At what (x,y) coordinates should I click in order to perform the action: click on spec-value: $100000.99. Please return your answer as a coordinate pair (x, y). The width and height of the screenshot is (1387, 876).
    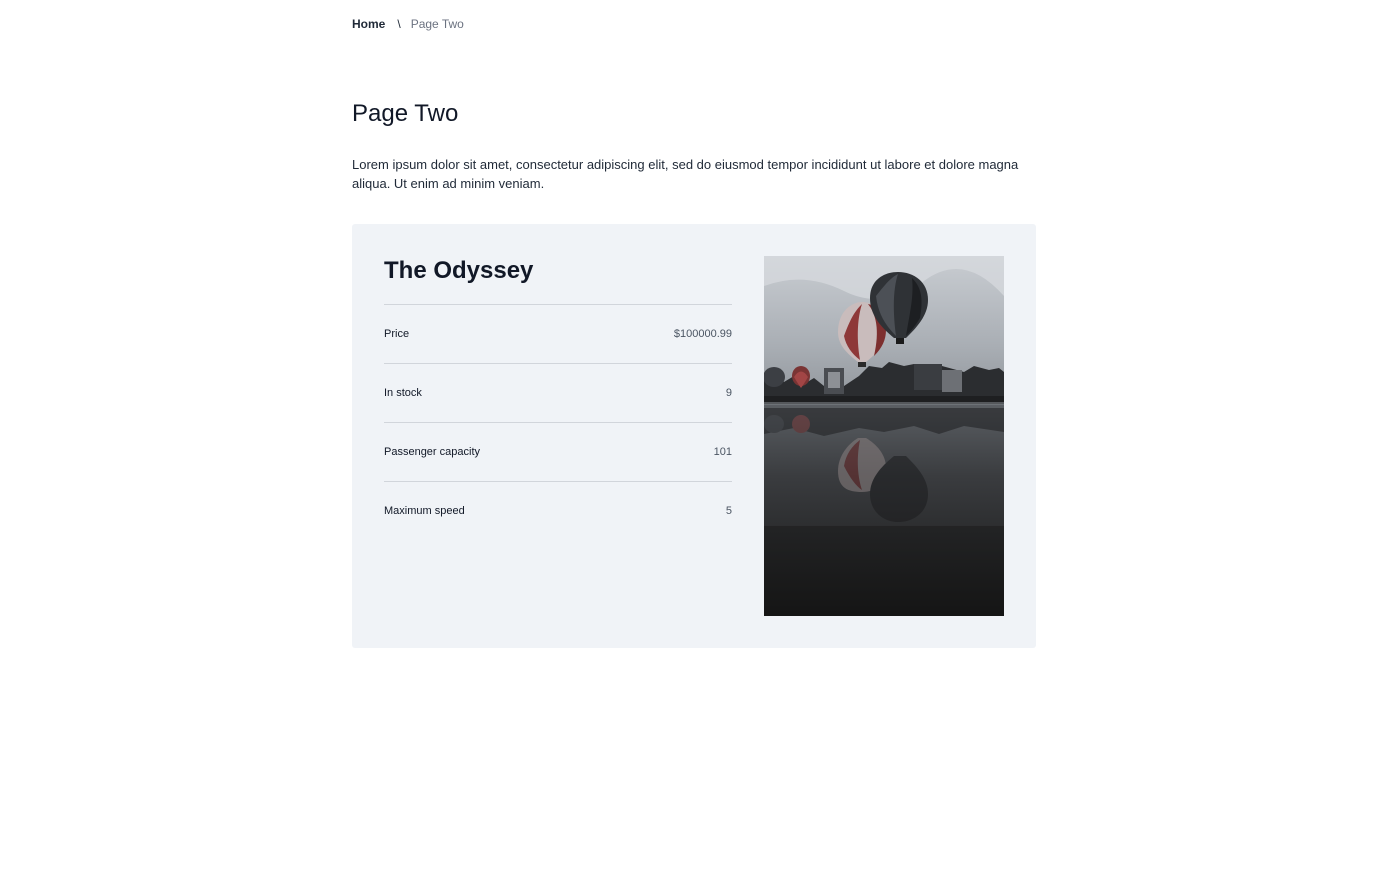
    Looking at the image, I should click on (702, 334).